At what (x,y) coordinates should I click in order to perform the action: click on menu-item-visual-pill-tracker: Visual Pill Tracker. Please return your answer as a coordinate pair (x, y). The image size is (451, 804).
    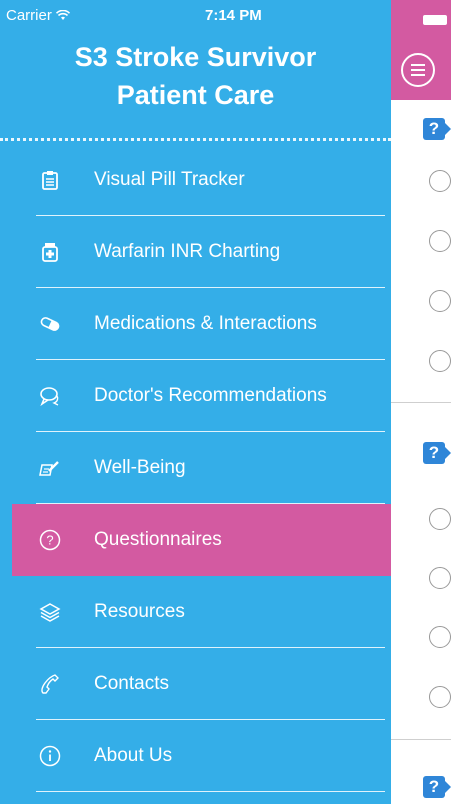
    Looking at the image, I should click on (195, 180).